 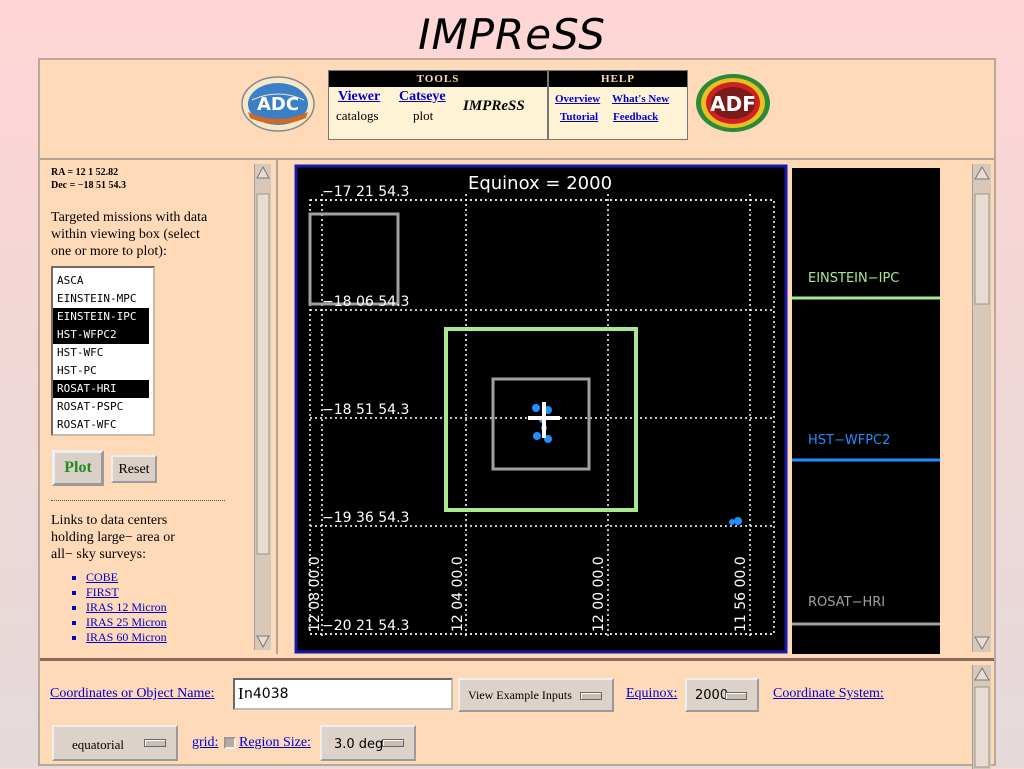 I want to click on plot-button-label: Plot, so click(x=78, y=467).